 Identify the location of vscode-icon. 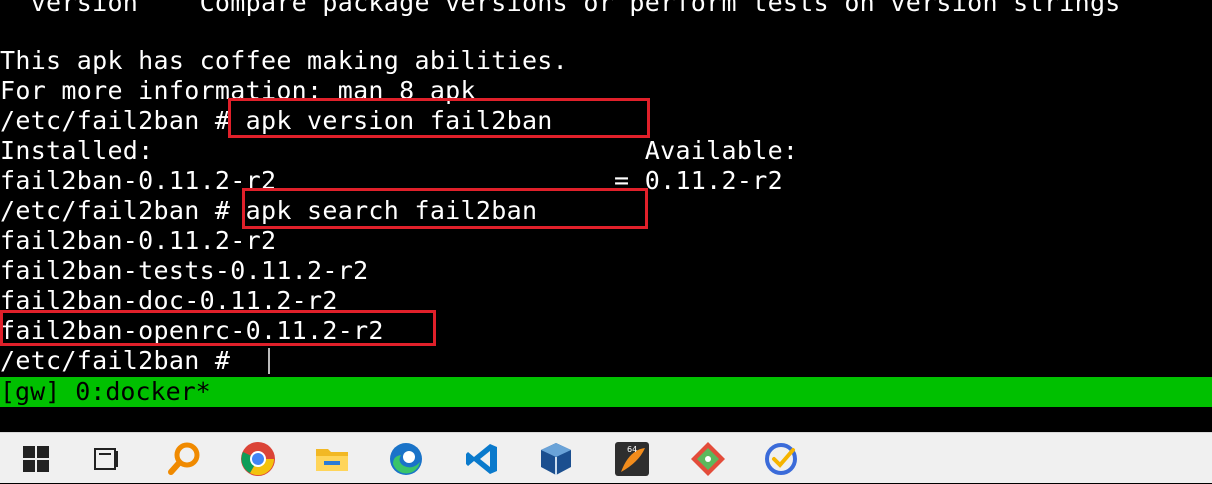
(482, 458).